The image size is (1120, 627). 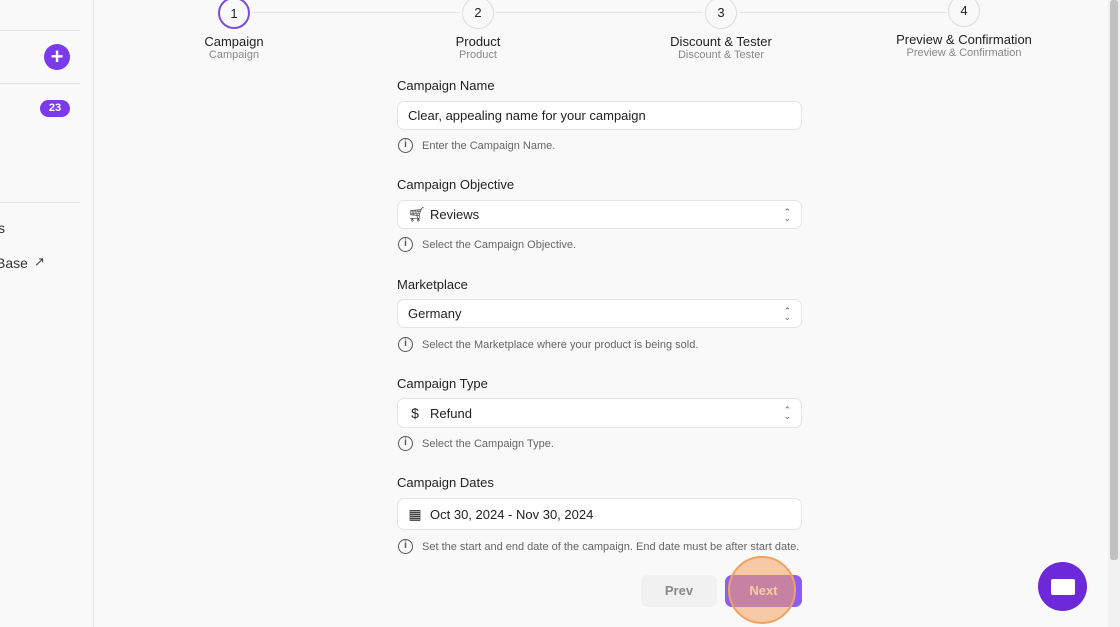 What do you see at coordinates (721, 41) in the screenshot?
I see `step-3-label: Discount & Tester` at bounding box center [721, 41].